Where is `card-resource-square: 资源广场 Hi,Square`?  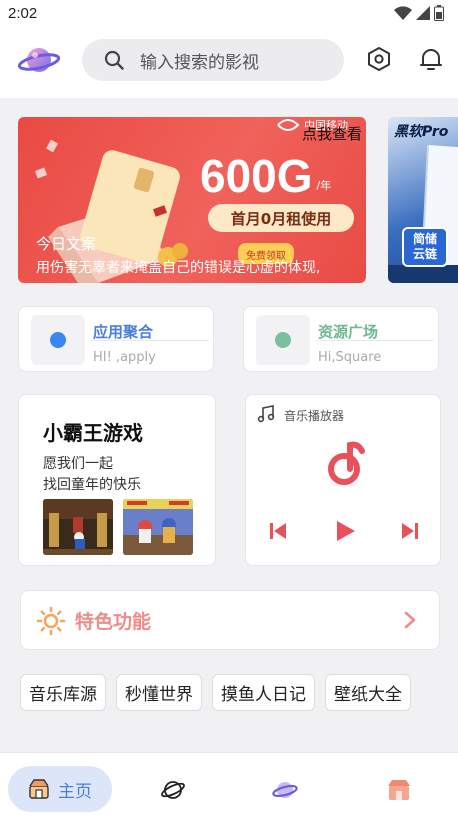
card-resource-square: 资源广场 Hi,Square is located at coordinates (341, 339).